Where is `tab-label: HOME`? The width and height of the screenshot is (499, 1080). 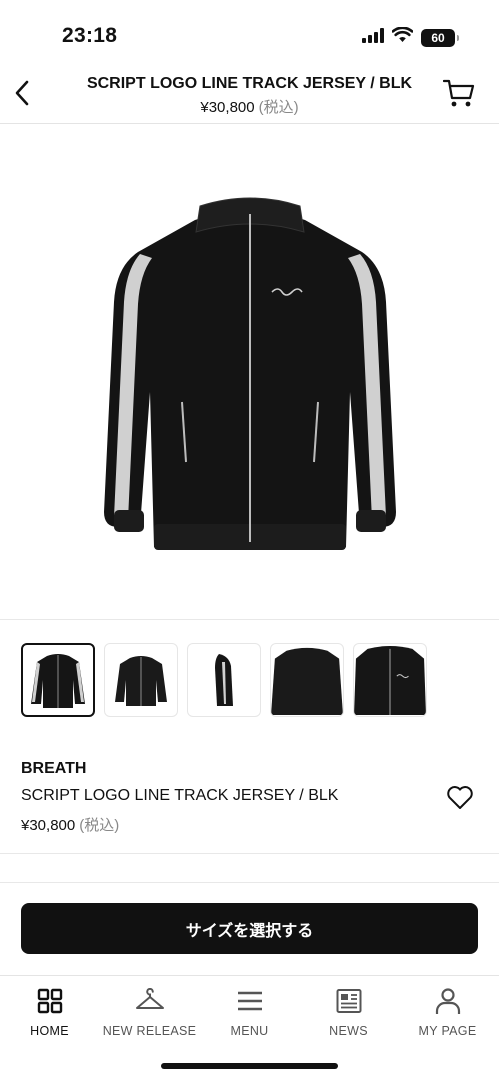
tab-label: HOME is located at coordinates (49, 1031).